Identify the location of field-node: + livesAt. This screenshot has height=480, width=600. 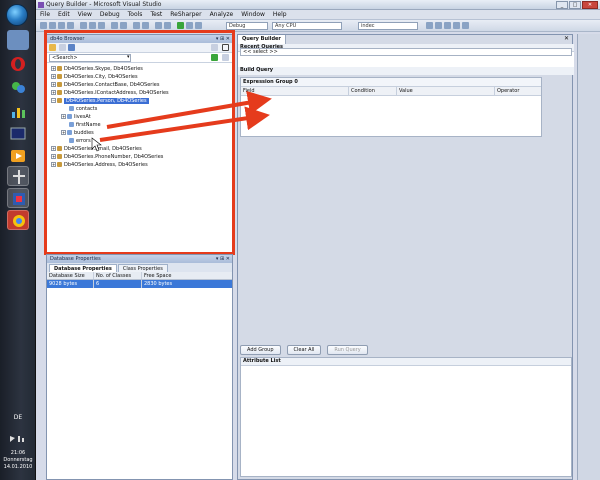
(139, 117).